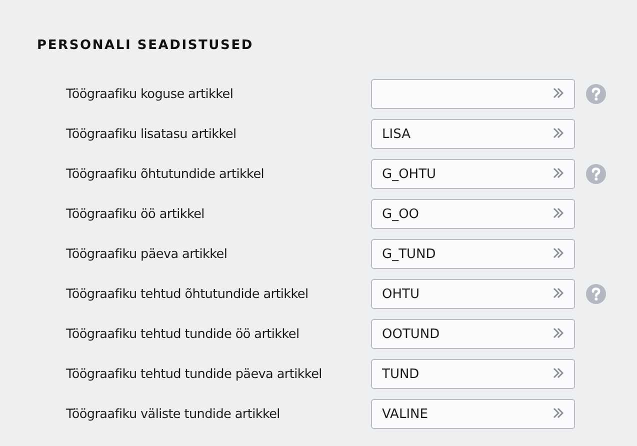 This screenshot has width=637, height=446. I want to click on field-label: Töögraafiku väliste tundide artikkel, so click(173, 414).